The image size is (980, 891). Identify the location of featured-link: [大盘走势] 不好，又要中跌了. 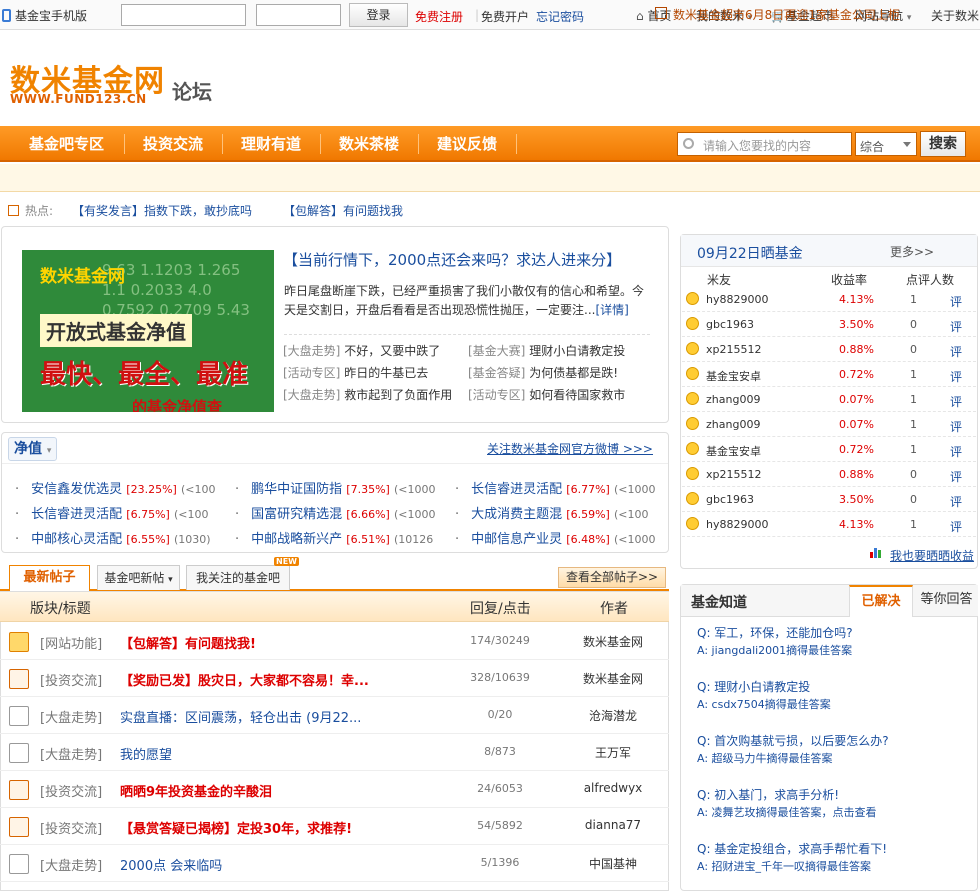
(361, 350).